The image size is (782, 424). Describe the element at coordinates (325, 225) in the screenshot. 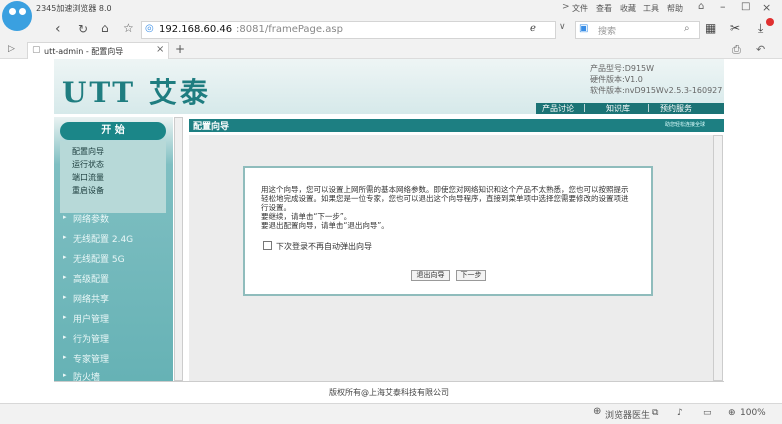

I see `dialog-text-line: 要退出配置向导，请单击“退出向导”。` at that location.